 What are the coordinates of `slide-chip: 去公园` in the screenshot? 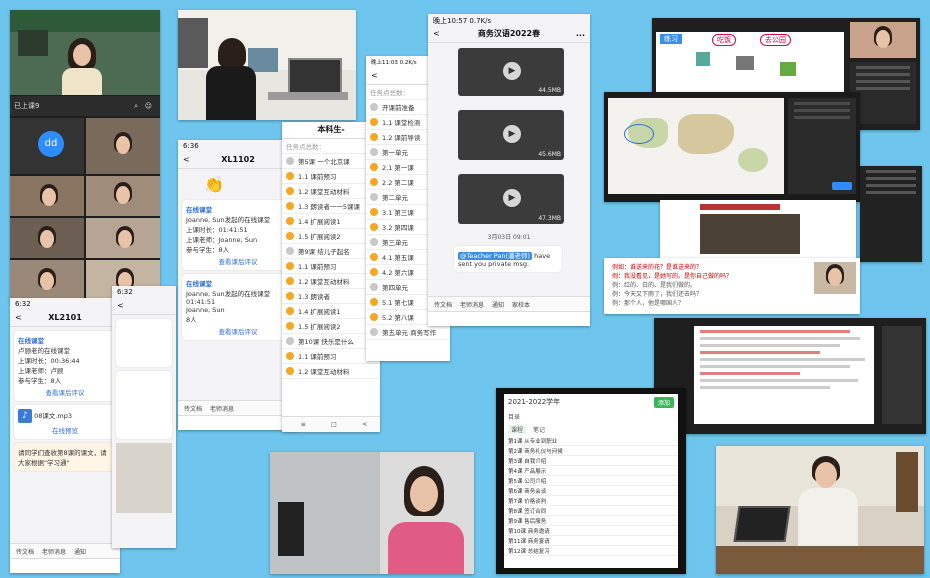 It's located at (775, 40).